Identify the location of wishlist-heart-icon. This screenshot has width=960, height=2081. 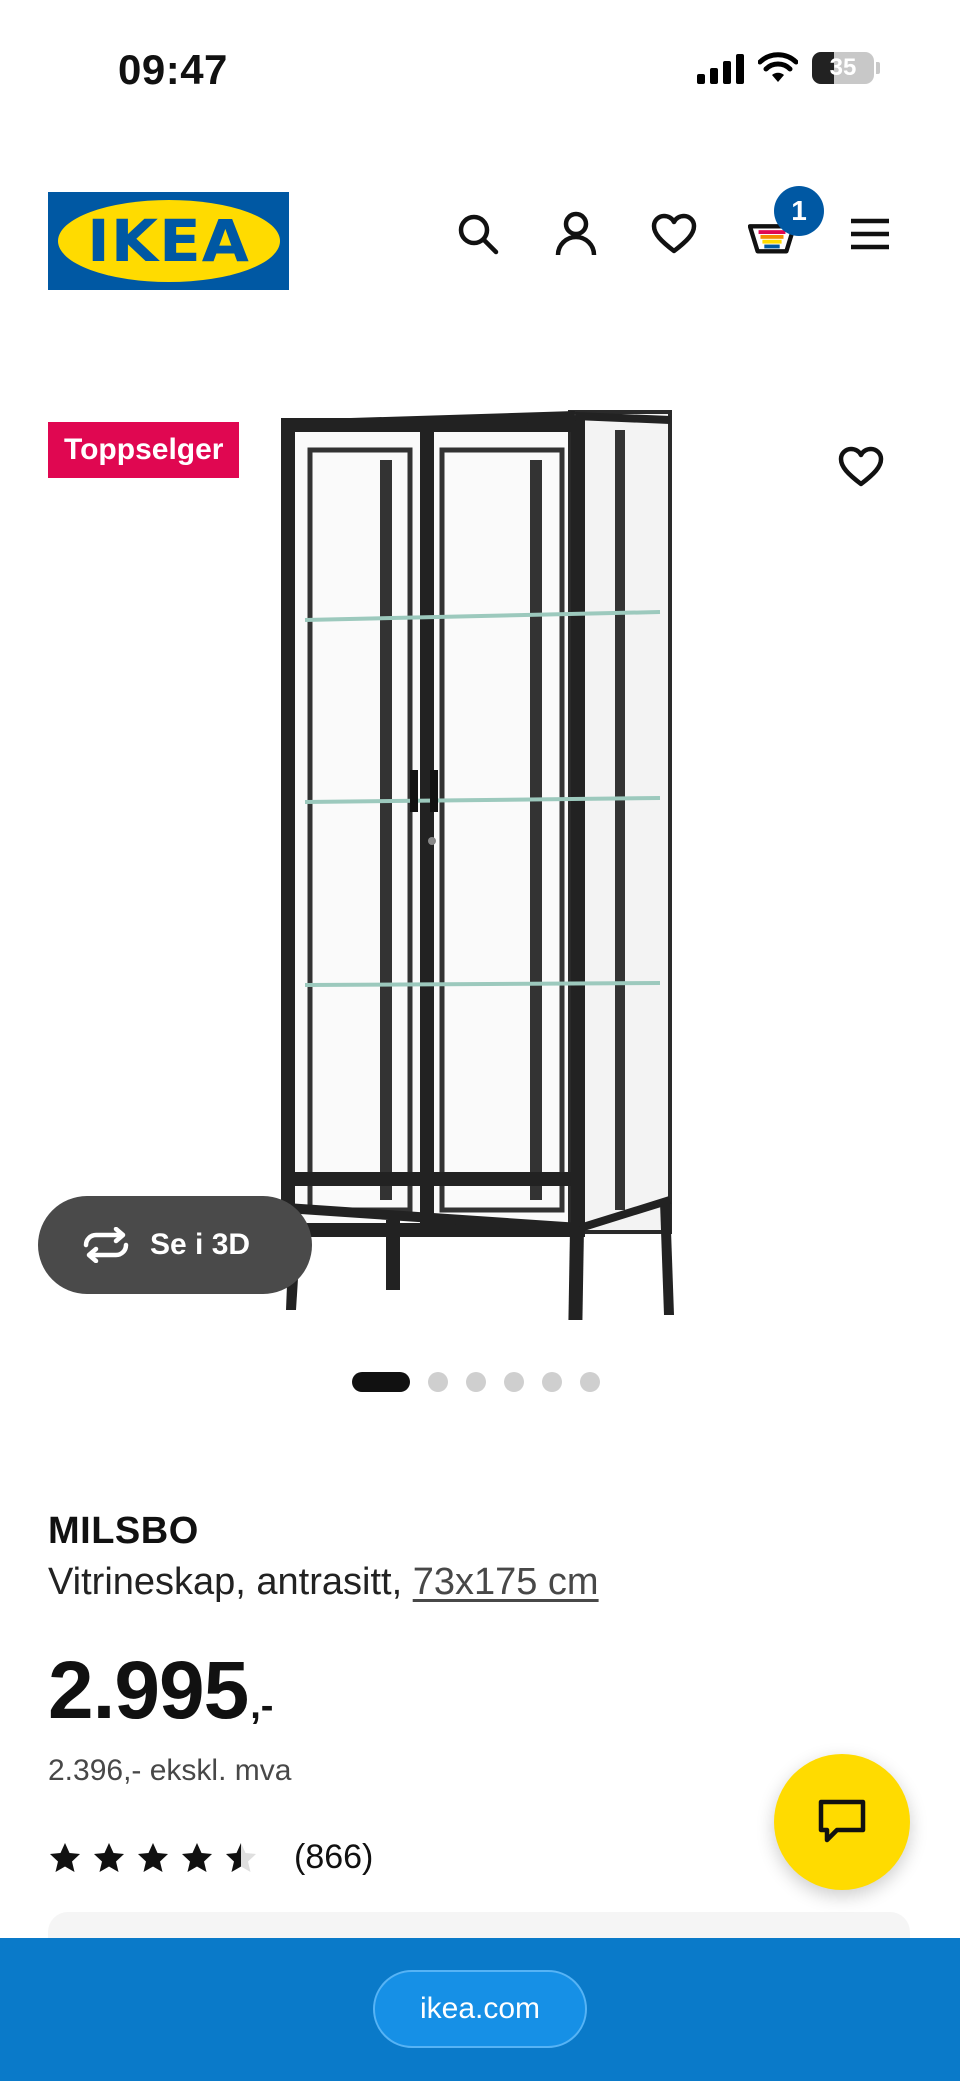
(674, 234).